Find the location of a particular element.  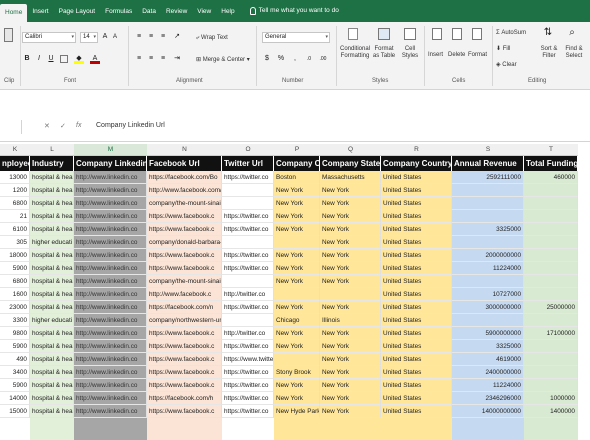

bold-button: B is located at coordinates (27, 59).